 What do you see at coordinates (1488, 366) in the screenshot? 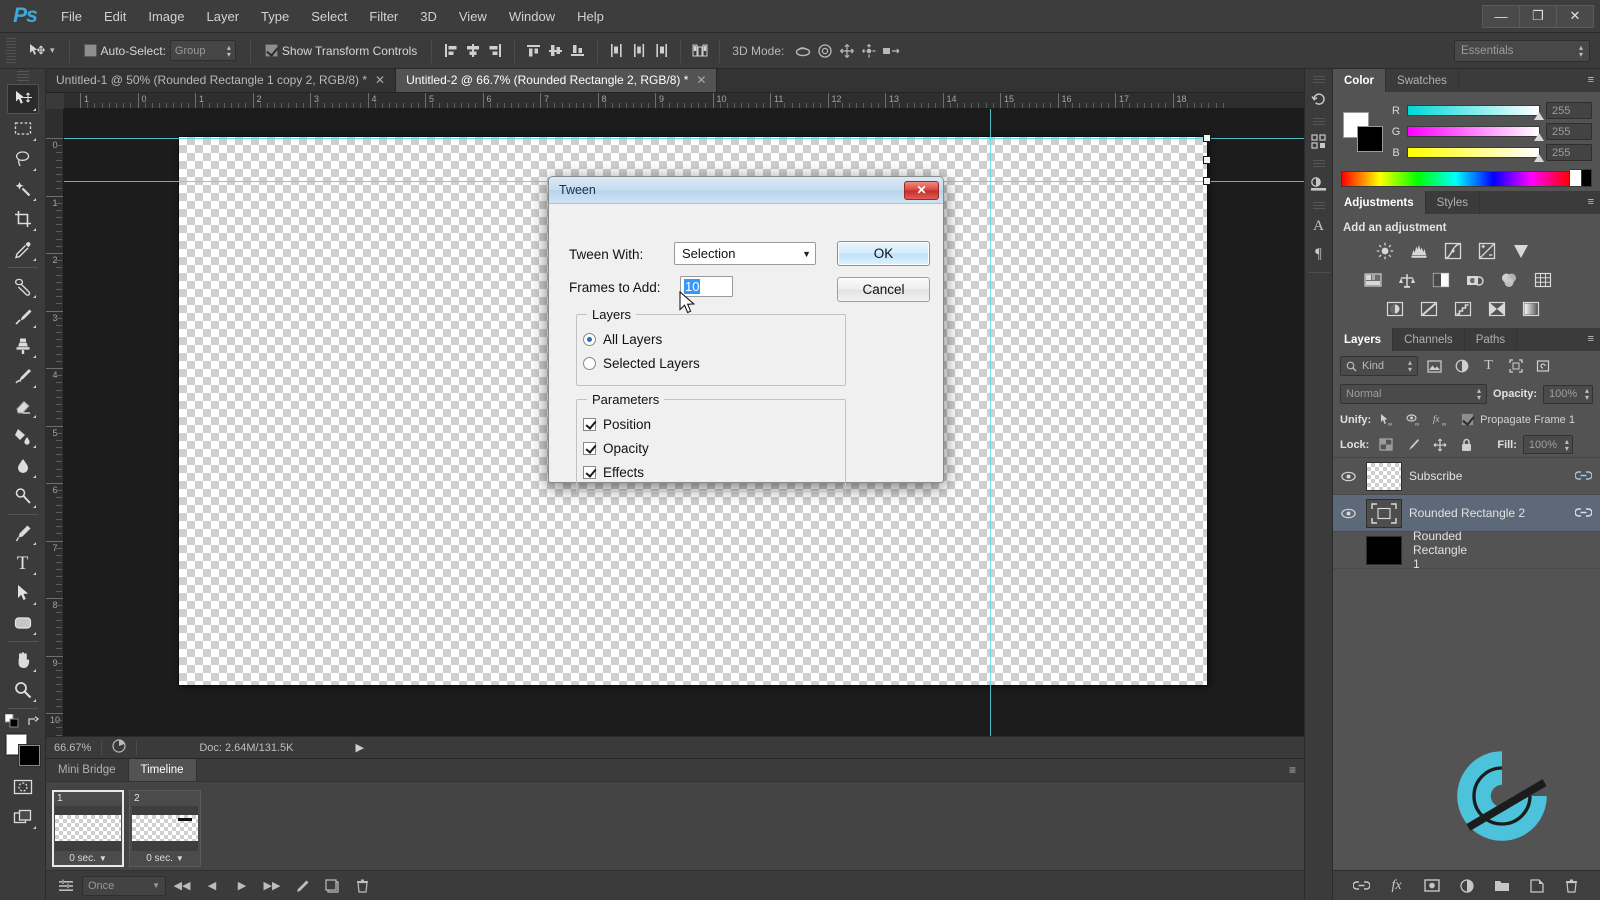
I see `filter-type-icon: T` at bounding box center [1488, 366].